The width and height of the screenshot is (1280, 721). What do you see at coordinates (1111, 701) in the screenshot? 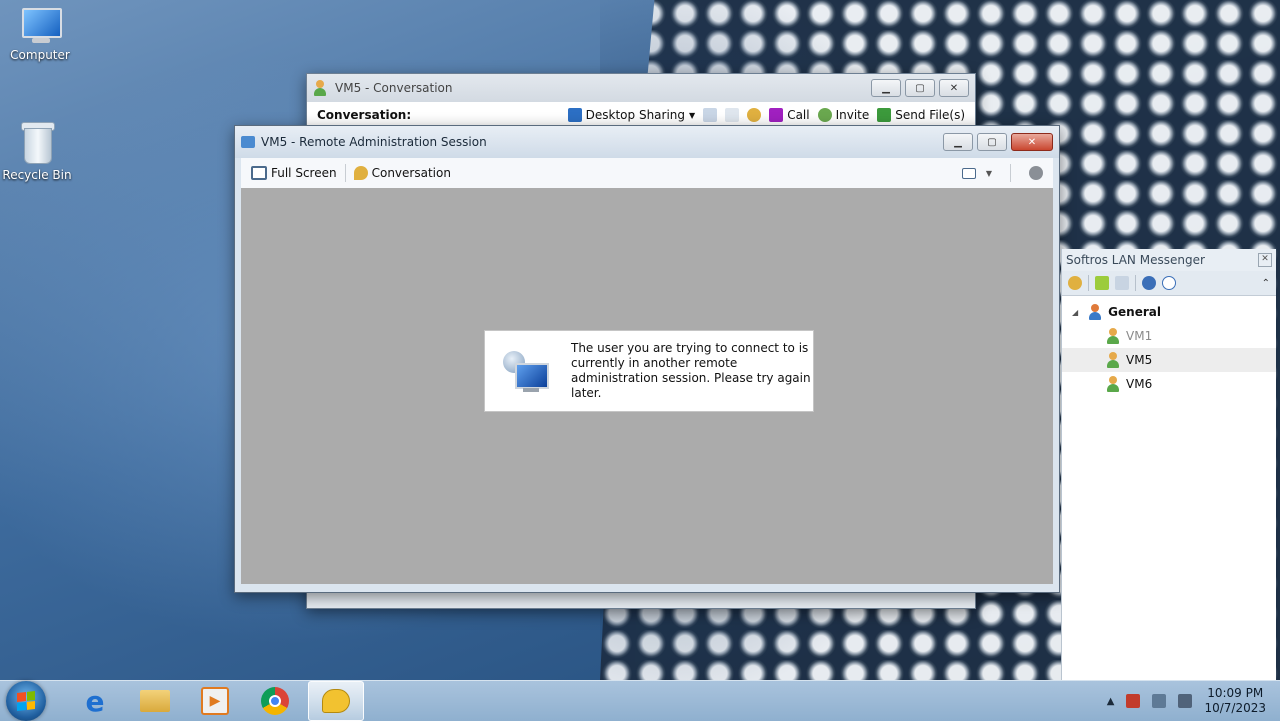
I see `show-hidden-icons-icon: ▲` at bounding box center [1111, 701].